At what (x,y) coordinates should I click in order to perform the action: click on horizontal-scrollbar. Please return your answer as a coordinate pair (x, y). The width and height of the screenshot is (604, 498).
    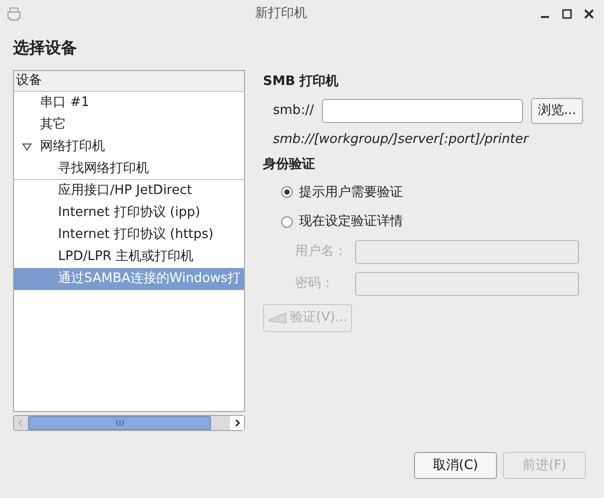
    Looking at the image, I should click on (129, 423).